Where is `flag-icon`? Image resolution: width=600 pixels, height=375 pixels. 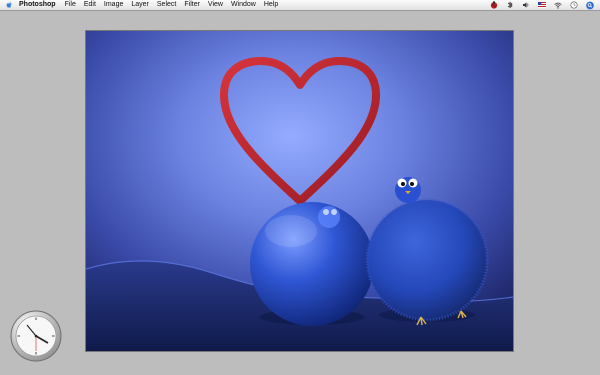 flag-icon is located at coordinates (542, 5).